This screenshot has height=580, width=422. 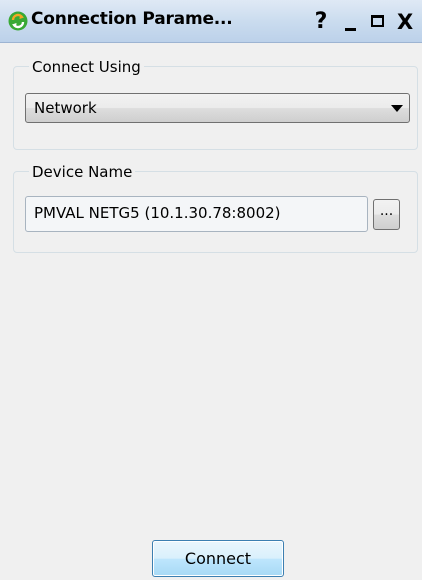 What do you see at coordinates (217, 108) in the screenshot?
I see `connect-using-dropdown: Network` at bounding box center [217, 108].